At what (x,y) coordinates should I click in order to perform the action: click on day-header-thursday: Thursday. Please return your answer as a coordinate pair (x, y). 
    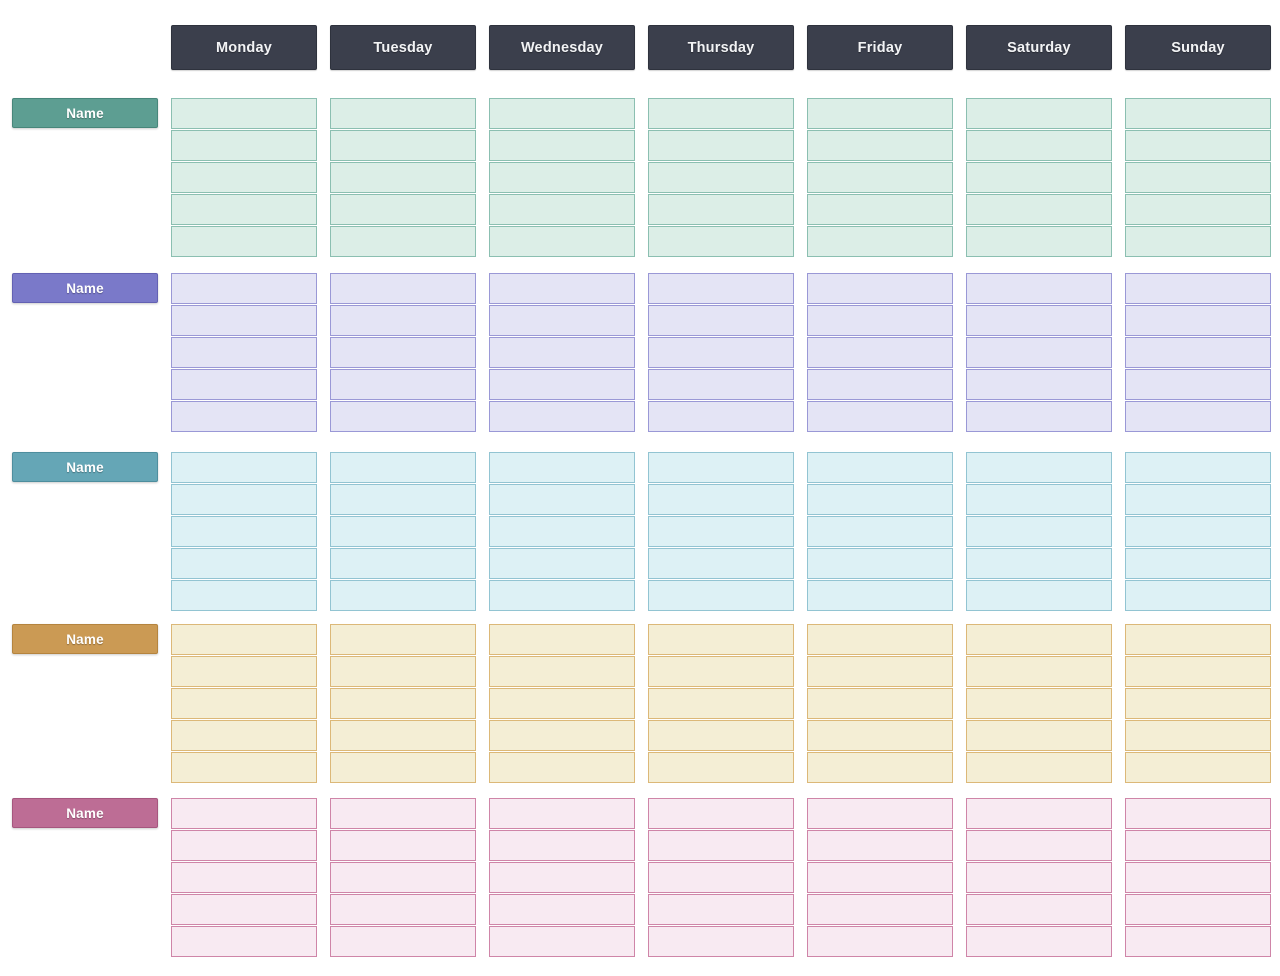
    Looking at the image, I should click on (721, 47).